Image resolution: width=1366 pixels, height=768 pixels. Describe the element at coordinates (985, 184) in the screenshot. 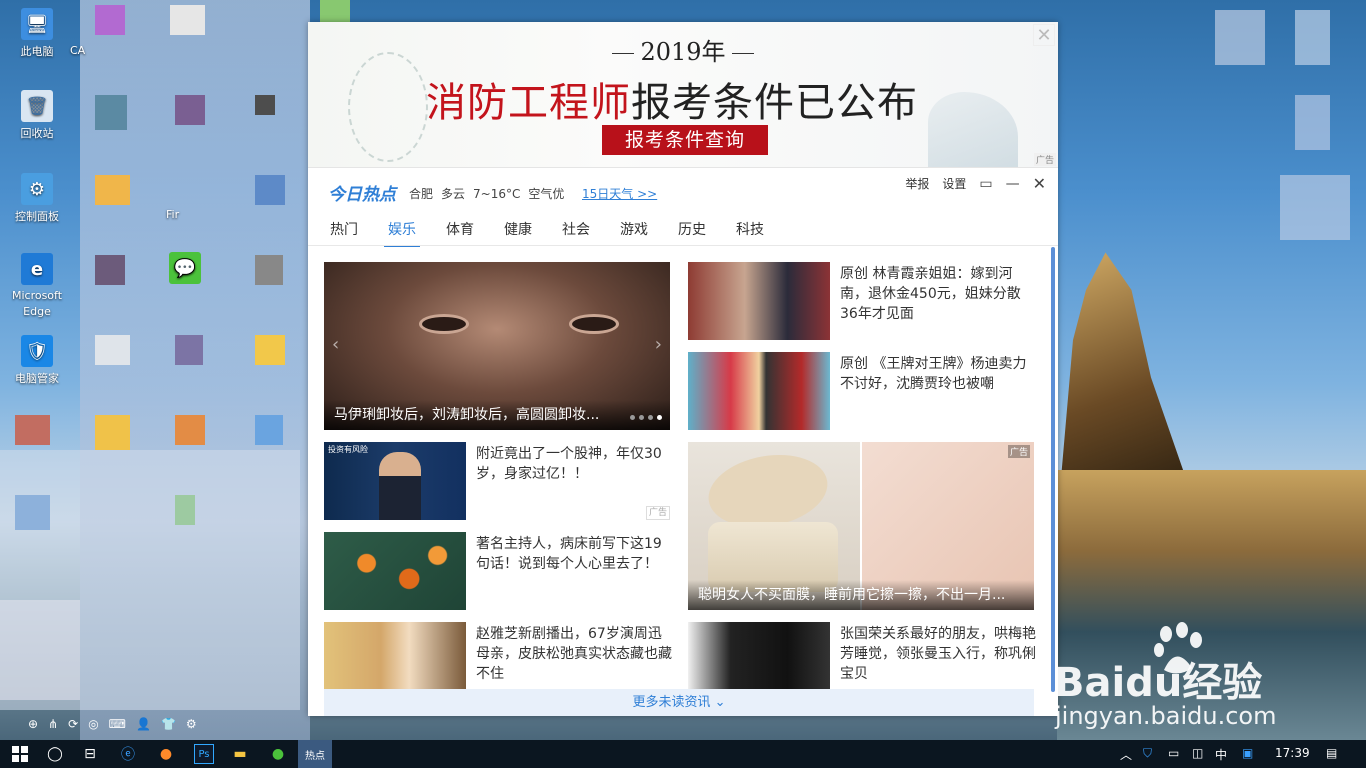

I see `pin-icon: ▭` at that location.